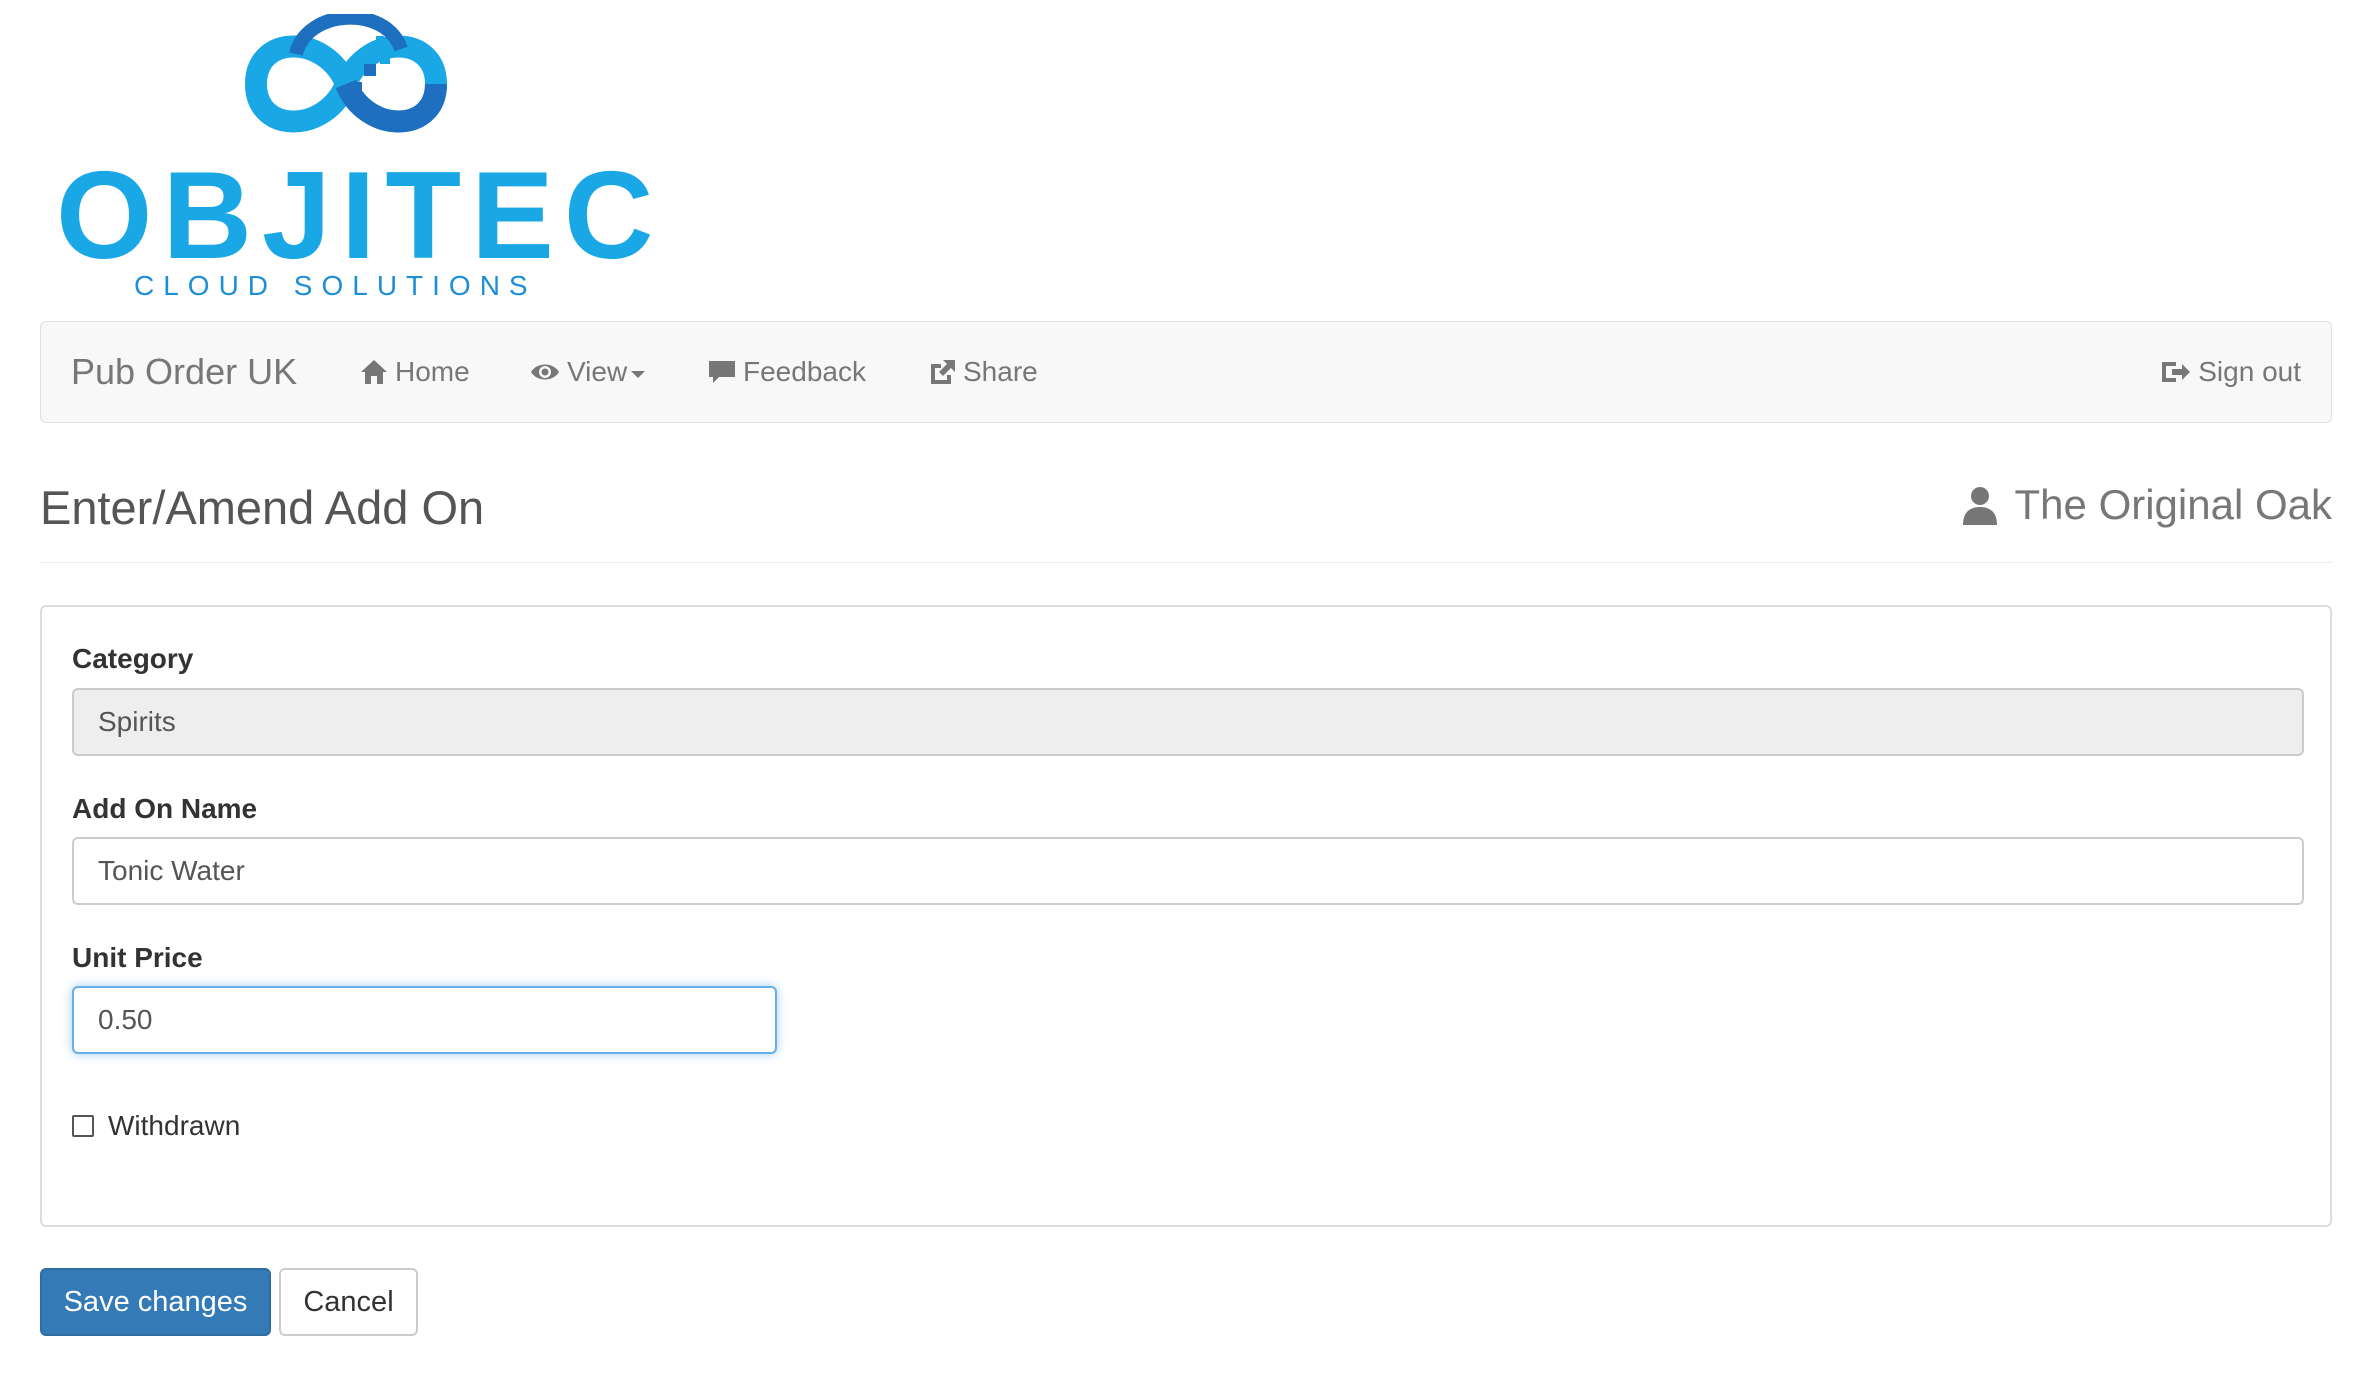 The width and height of the screenshot is (2376, 1374). Describe the element at coordinates (2173, 504) in the screenshot. I see `venue-label: The Original Oak` at that location.